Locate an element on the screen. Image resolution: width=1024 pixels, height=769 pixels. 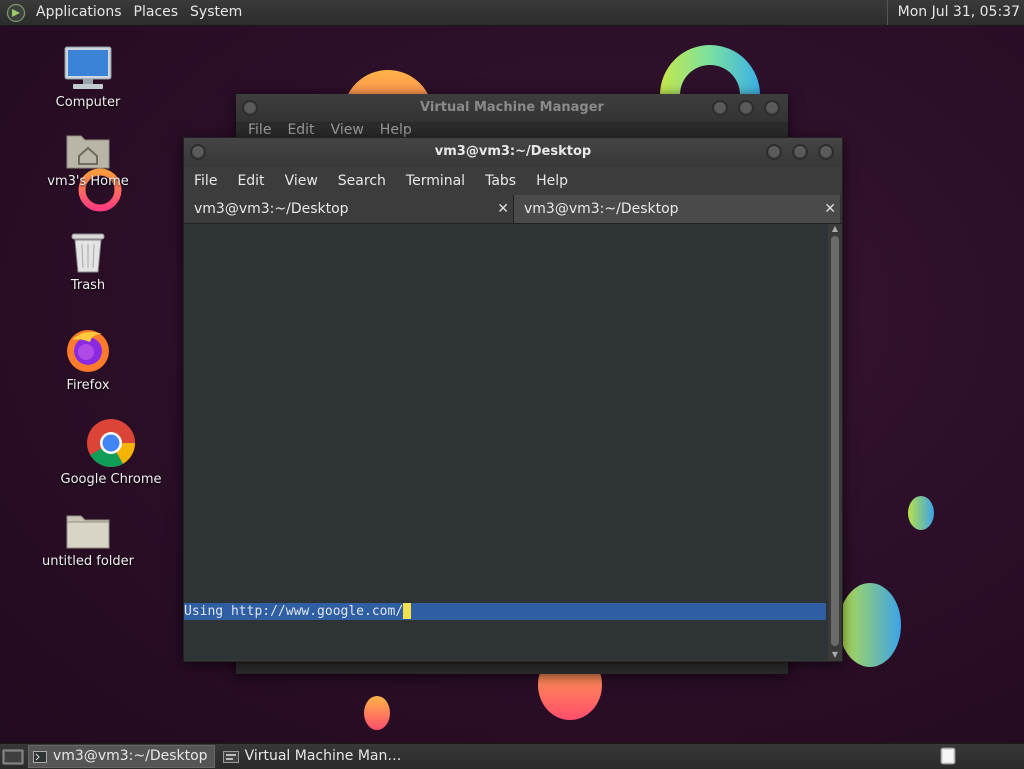
menu-search: Search is located at coordinates (362, 181).